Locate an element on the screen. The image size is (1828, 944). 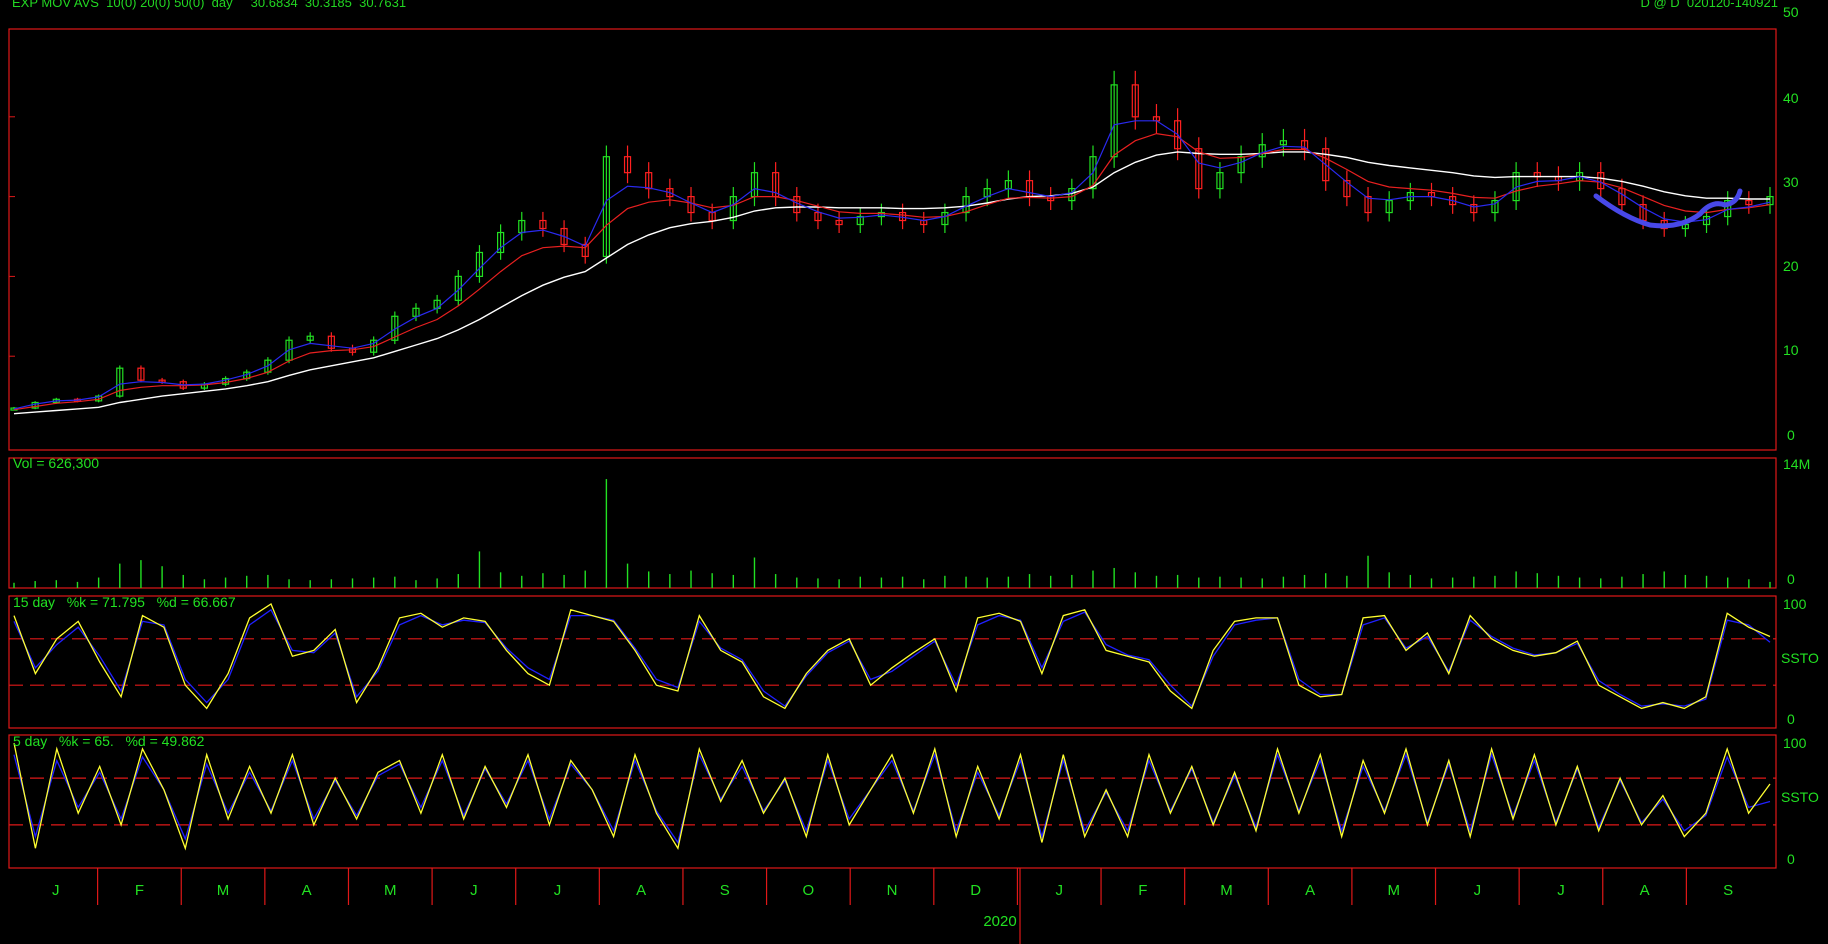
price-tick-0: 0 is located at coordinates (1791, 435).